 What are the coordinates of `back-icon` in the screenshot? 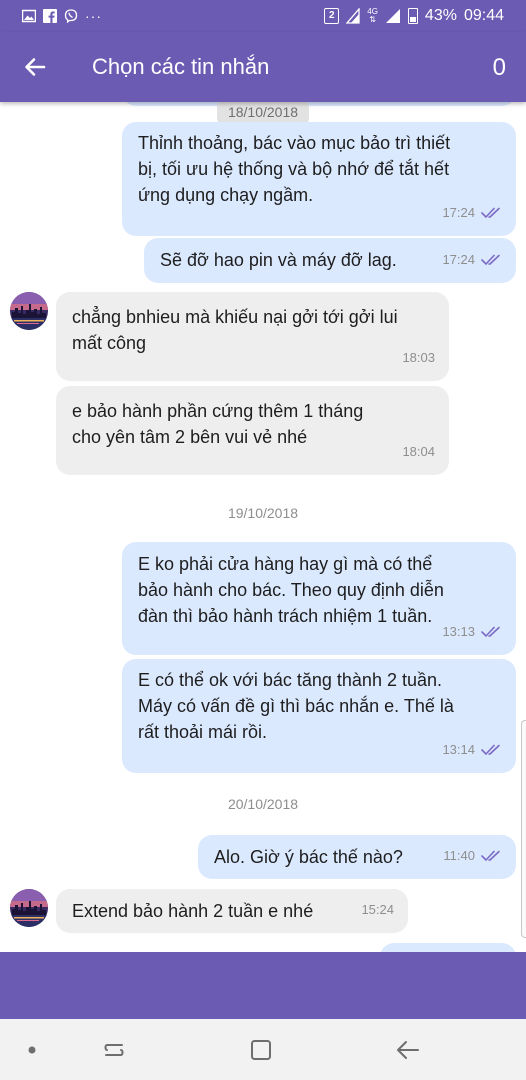 It's located at (408, 1050).